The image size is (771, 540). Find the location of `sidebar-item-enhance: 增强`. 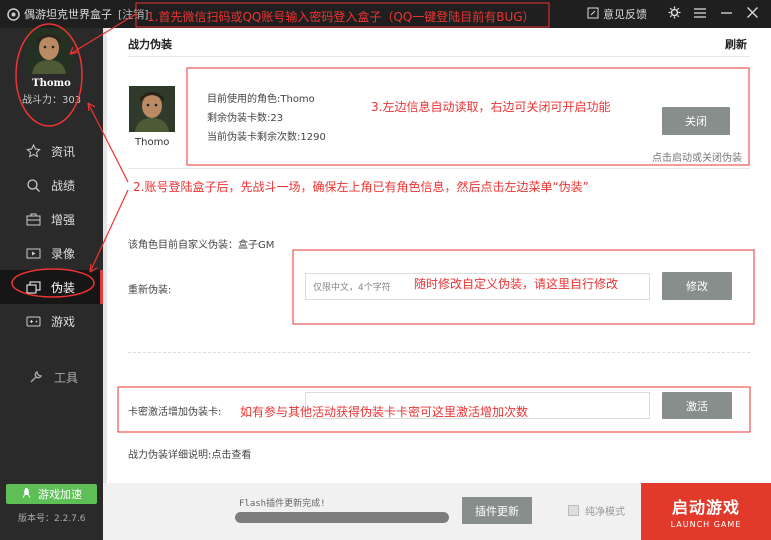

sidebar-item-enhance: 增强 is located at coordinates (51, 219).